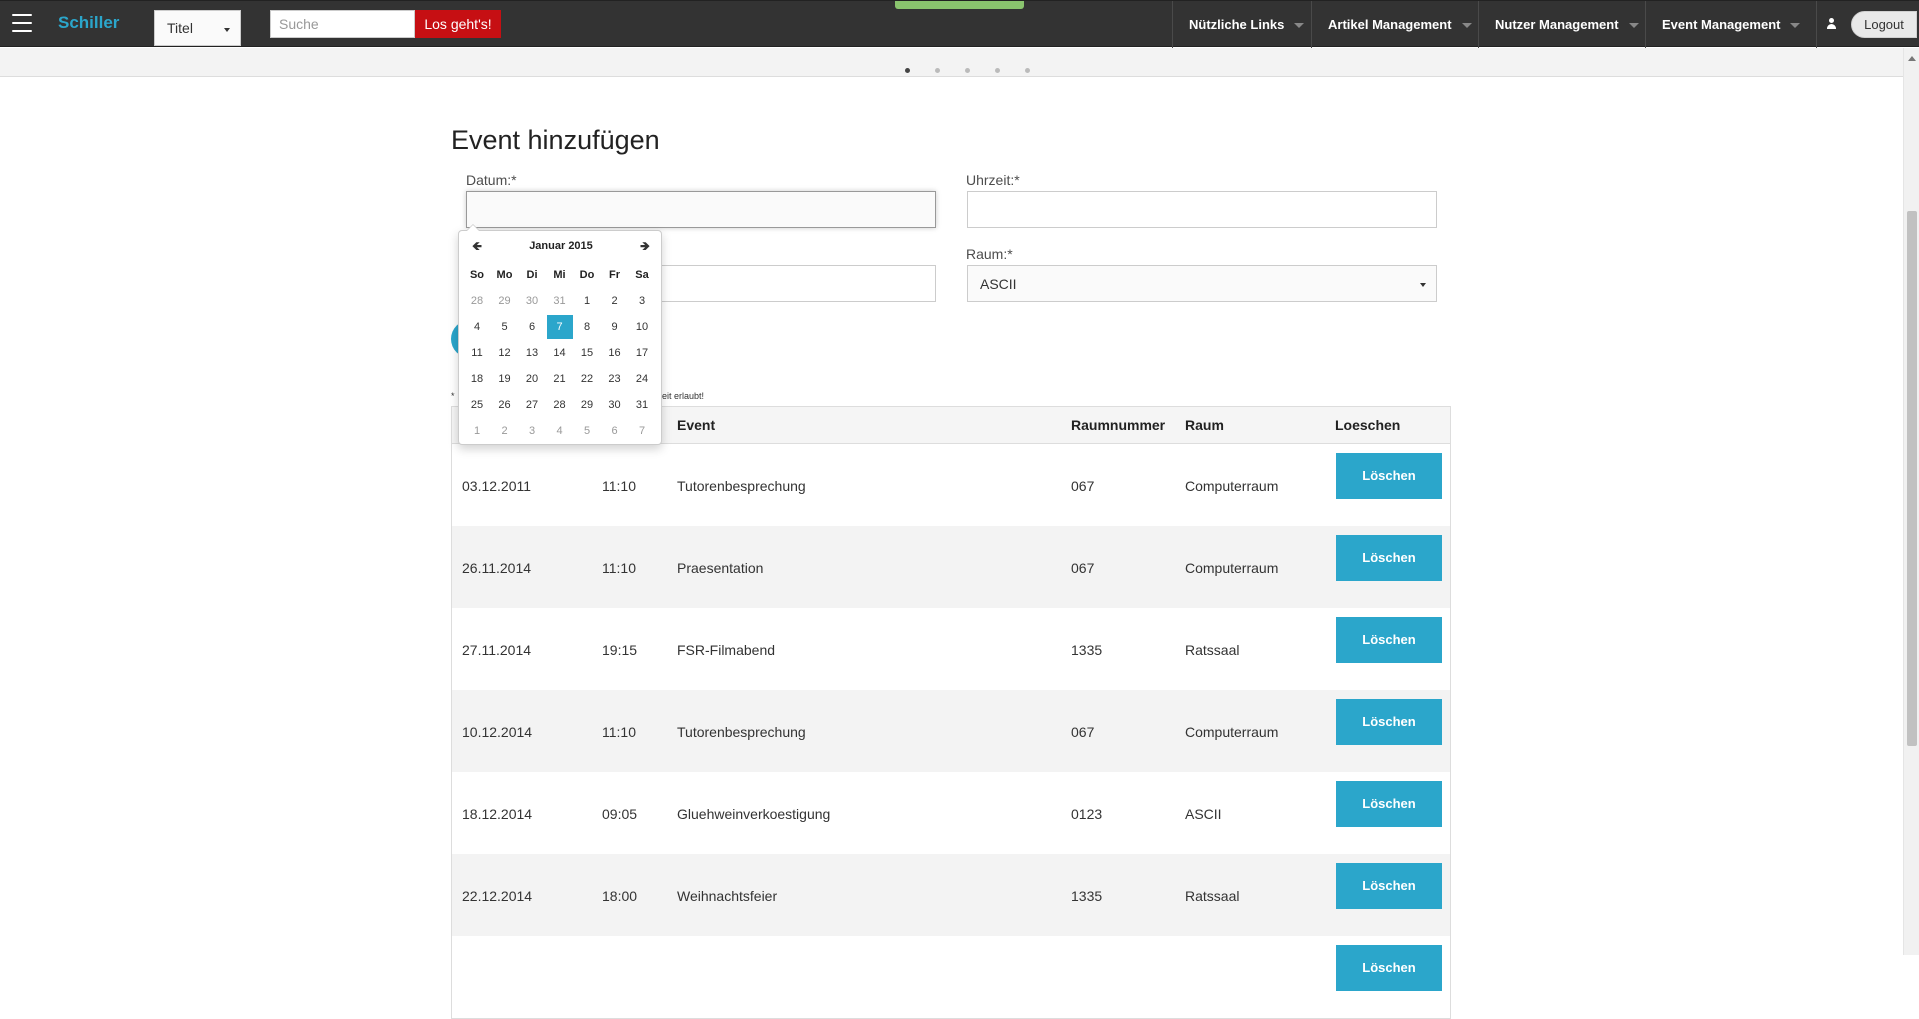 Image resolution: width=1919 pixels, height=1019 pixels. What do you see at coordinates (587, 353) in the screenshot?
I see `datepicker-day: 15` at bounding box center [587, 353].